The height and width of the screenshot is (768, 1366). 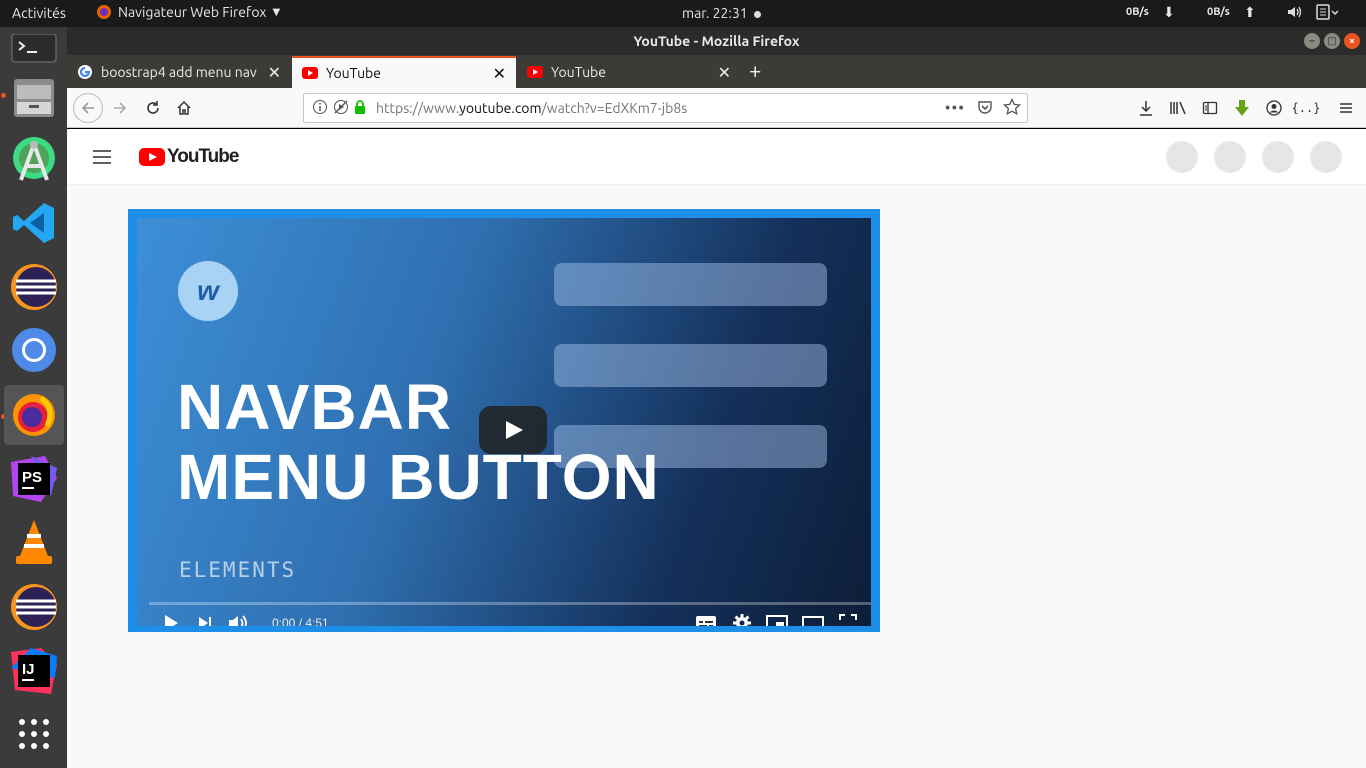 I want to click on miniplayer-icon, so click(x=777, y=620).